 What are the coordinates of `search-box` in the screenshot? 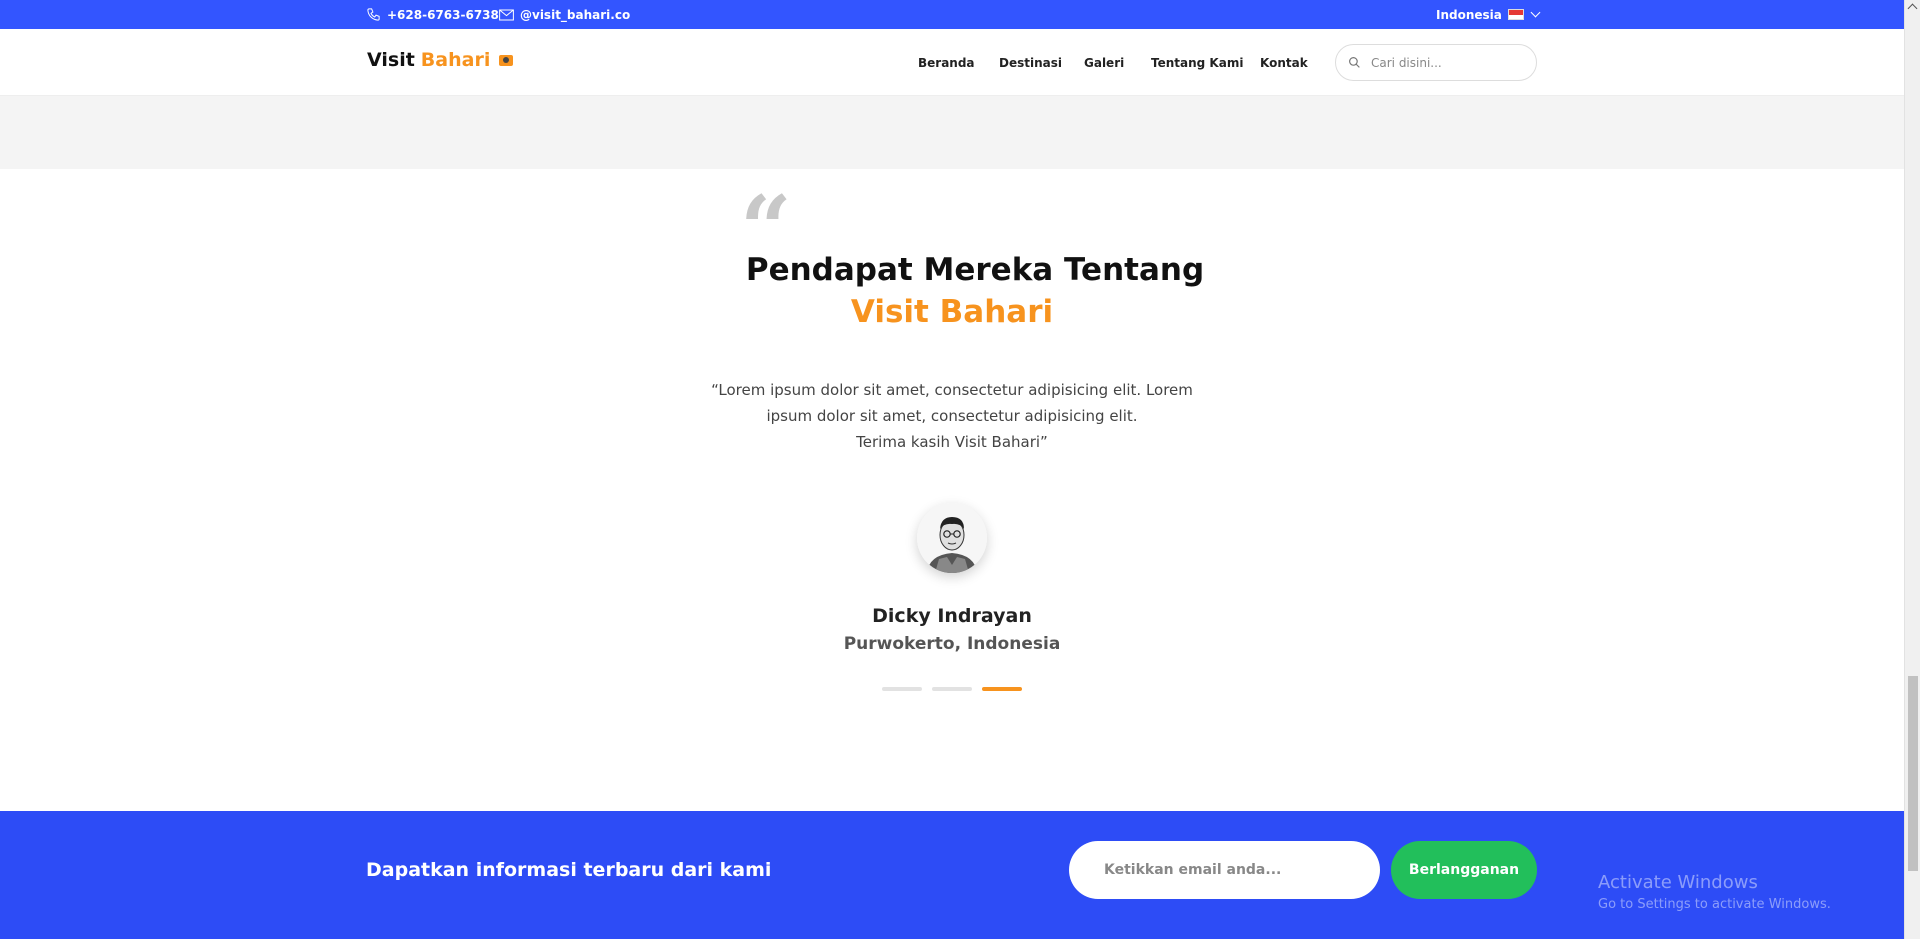 It's located at (1436, 62).